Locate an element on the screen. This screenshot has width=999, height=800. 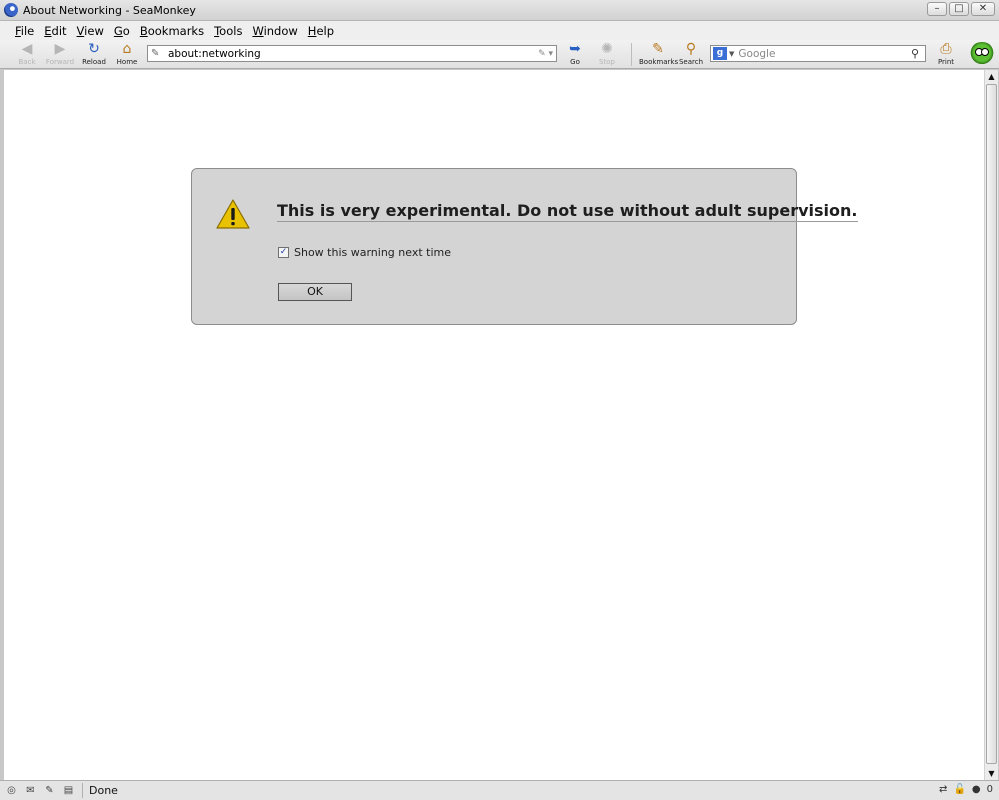
vertical-scrollbar: ▲ ▼ is located at coordinates (991, 425).